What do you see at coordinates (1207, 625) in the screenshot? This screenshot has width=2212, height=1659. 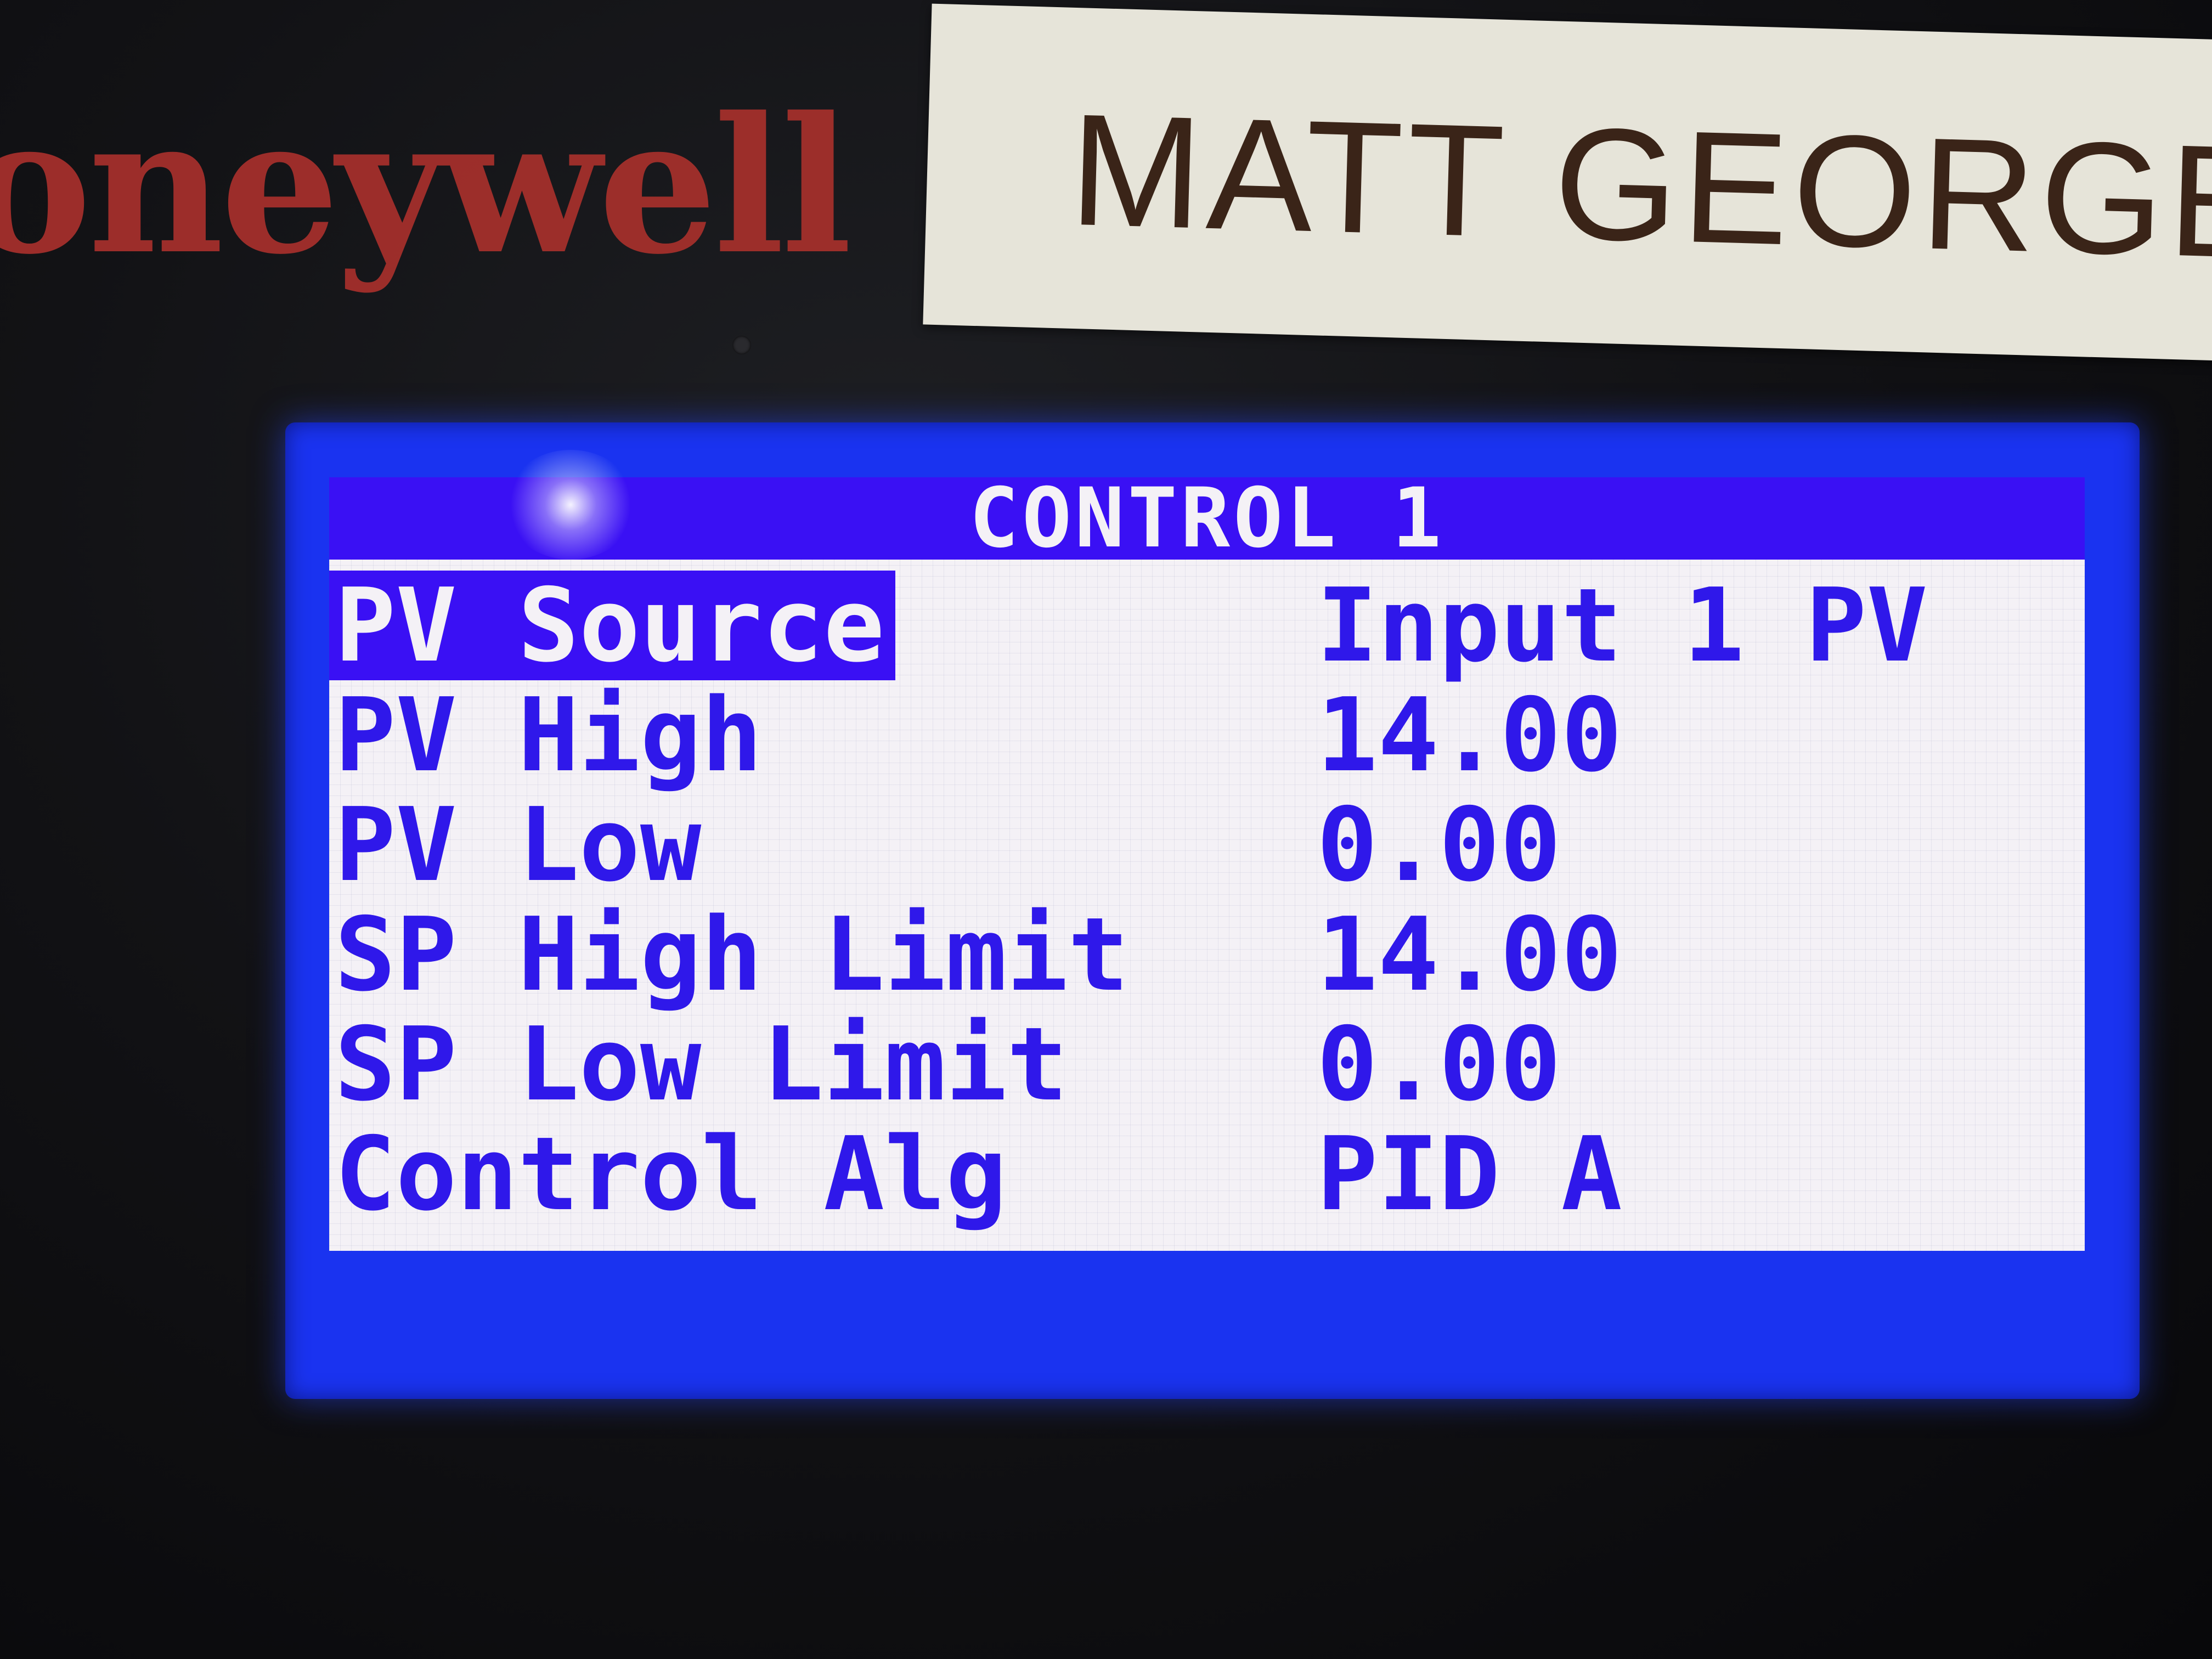 I see `menu-row-pv-source: PV Source Input 1 PV` at bounding box center [1207, 625].